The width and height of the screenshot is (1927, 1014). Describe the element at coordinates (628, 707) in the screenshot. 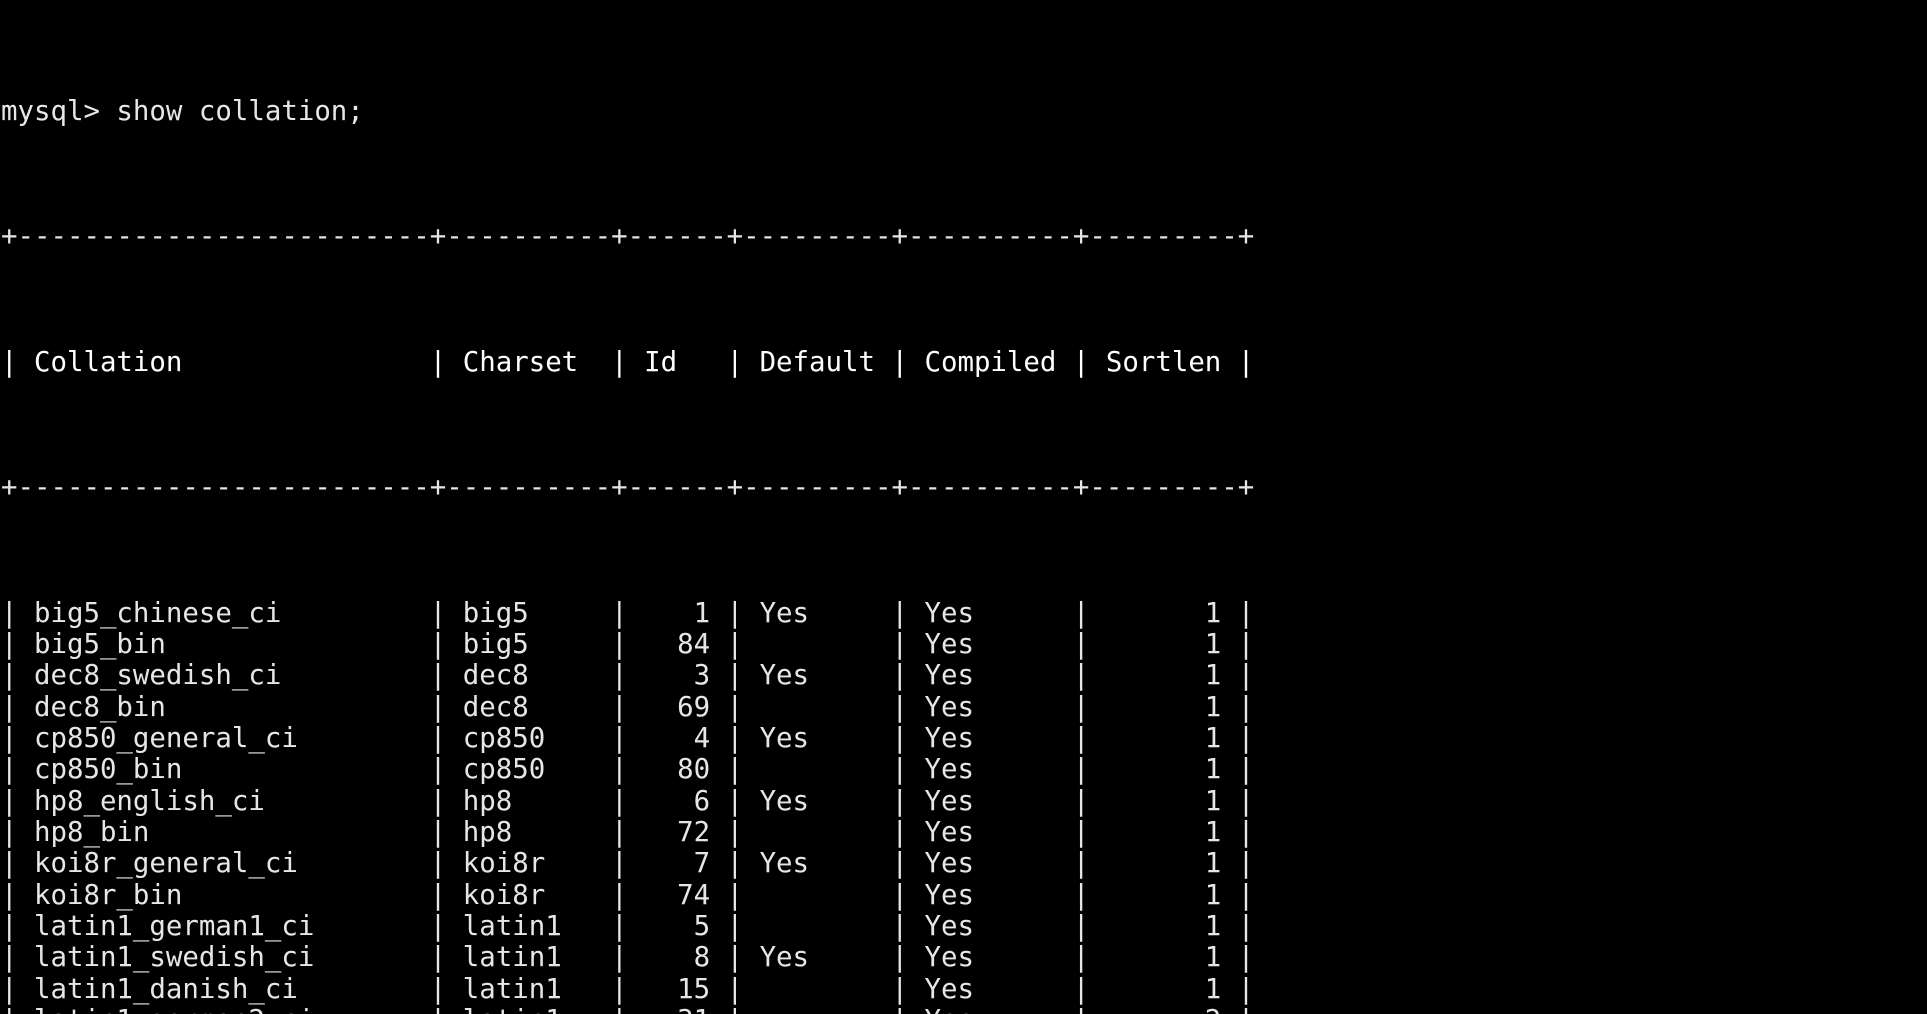

I see `table-row: | dec8_bin | dec8 | 69 | | Yes | 1 |` at that location.